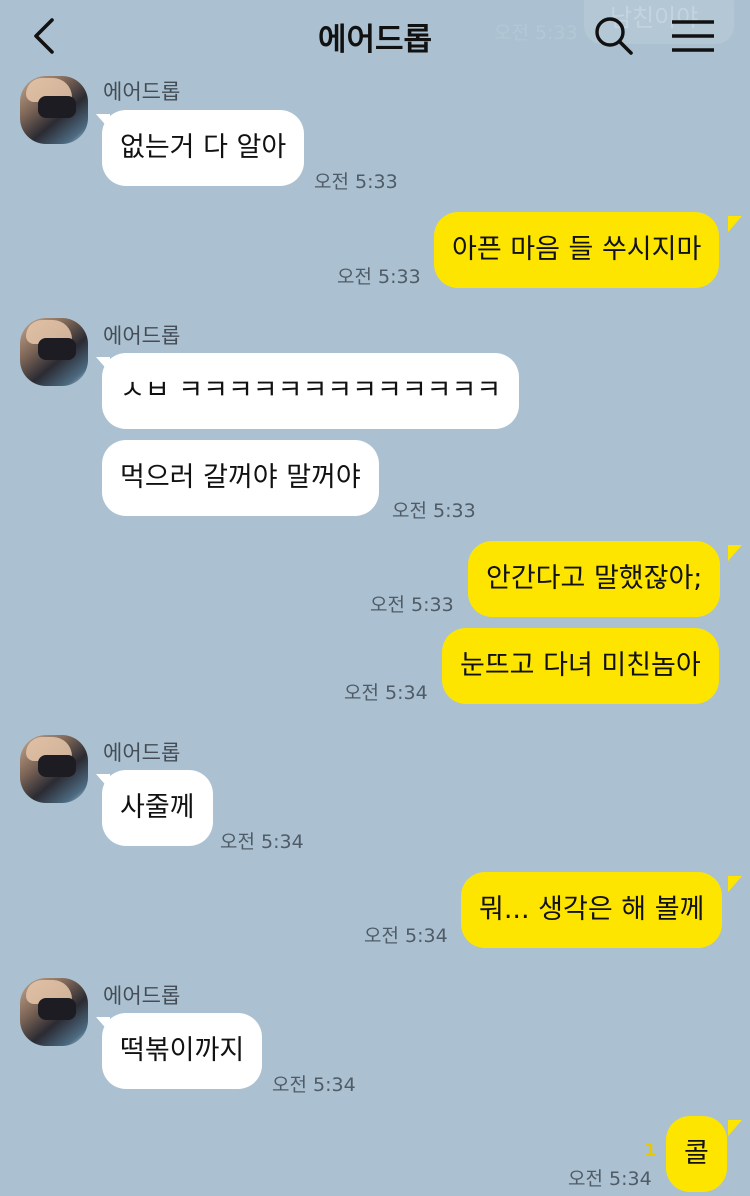 Image resolution: width=750 pixels, height=1196 pixels. Describe the element at coordinates (182, 1051) in the screenshot. I see `message-bubble-incoming: 떡볶이까지` at that location.